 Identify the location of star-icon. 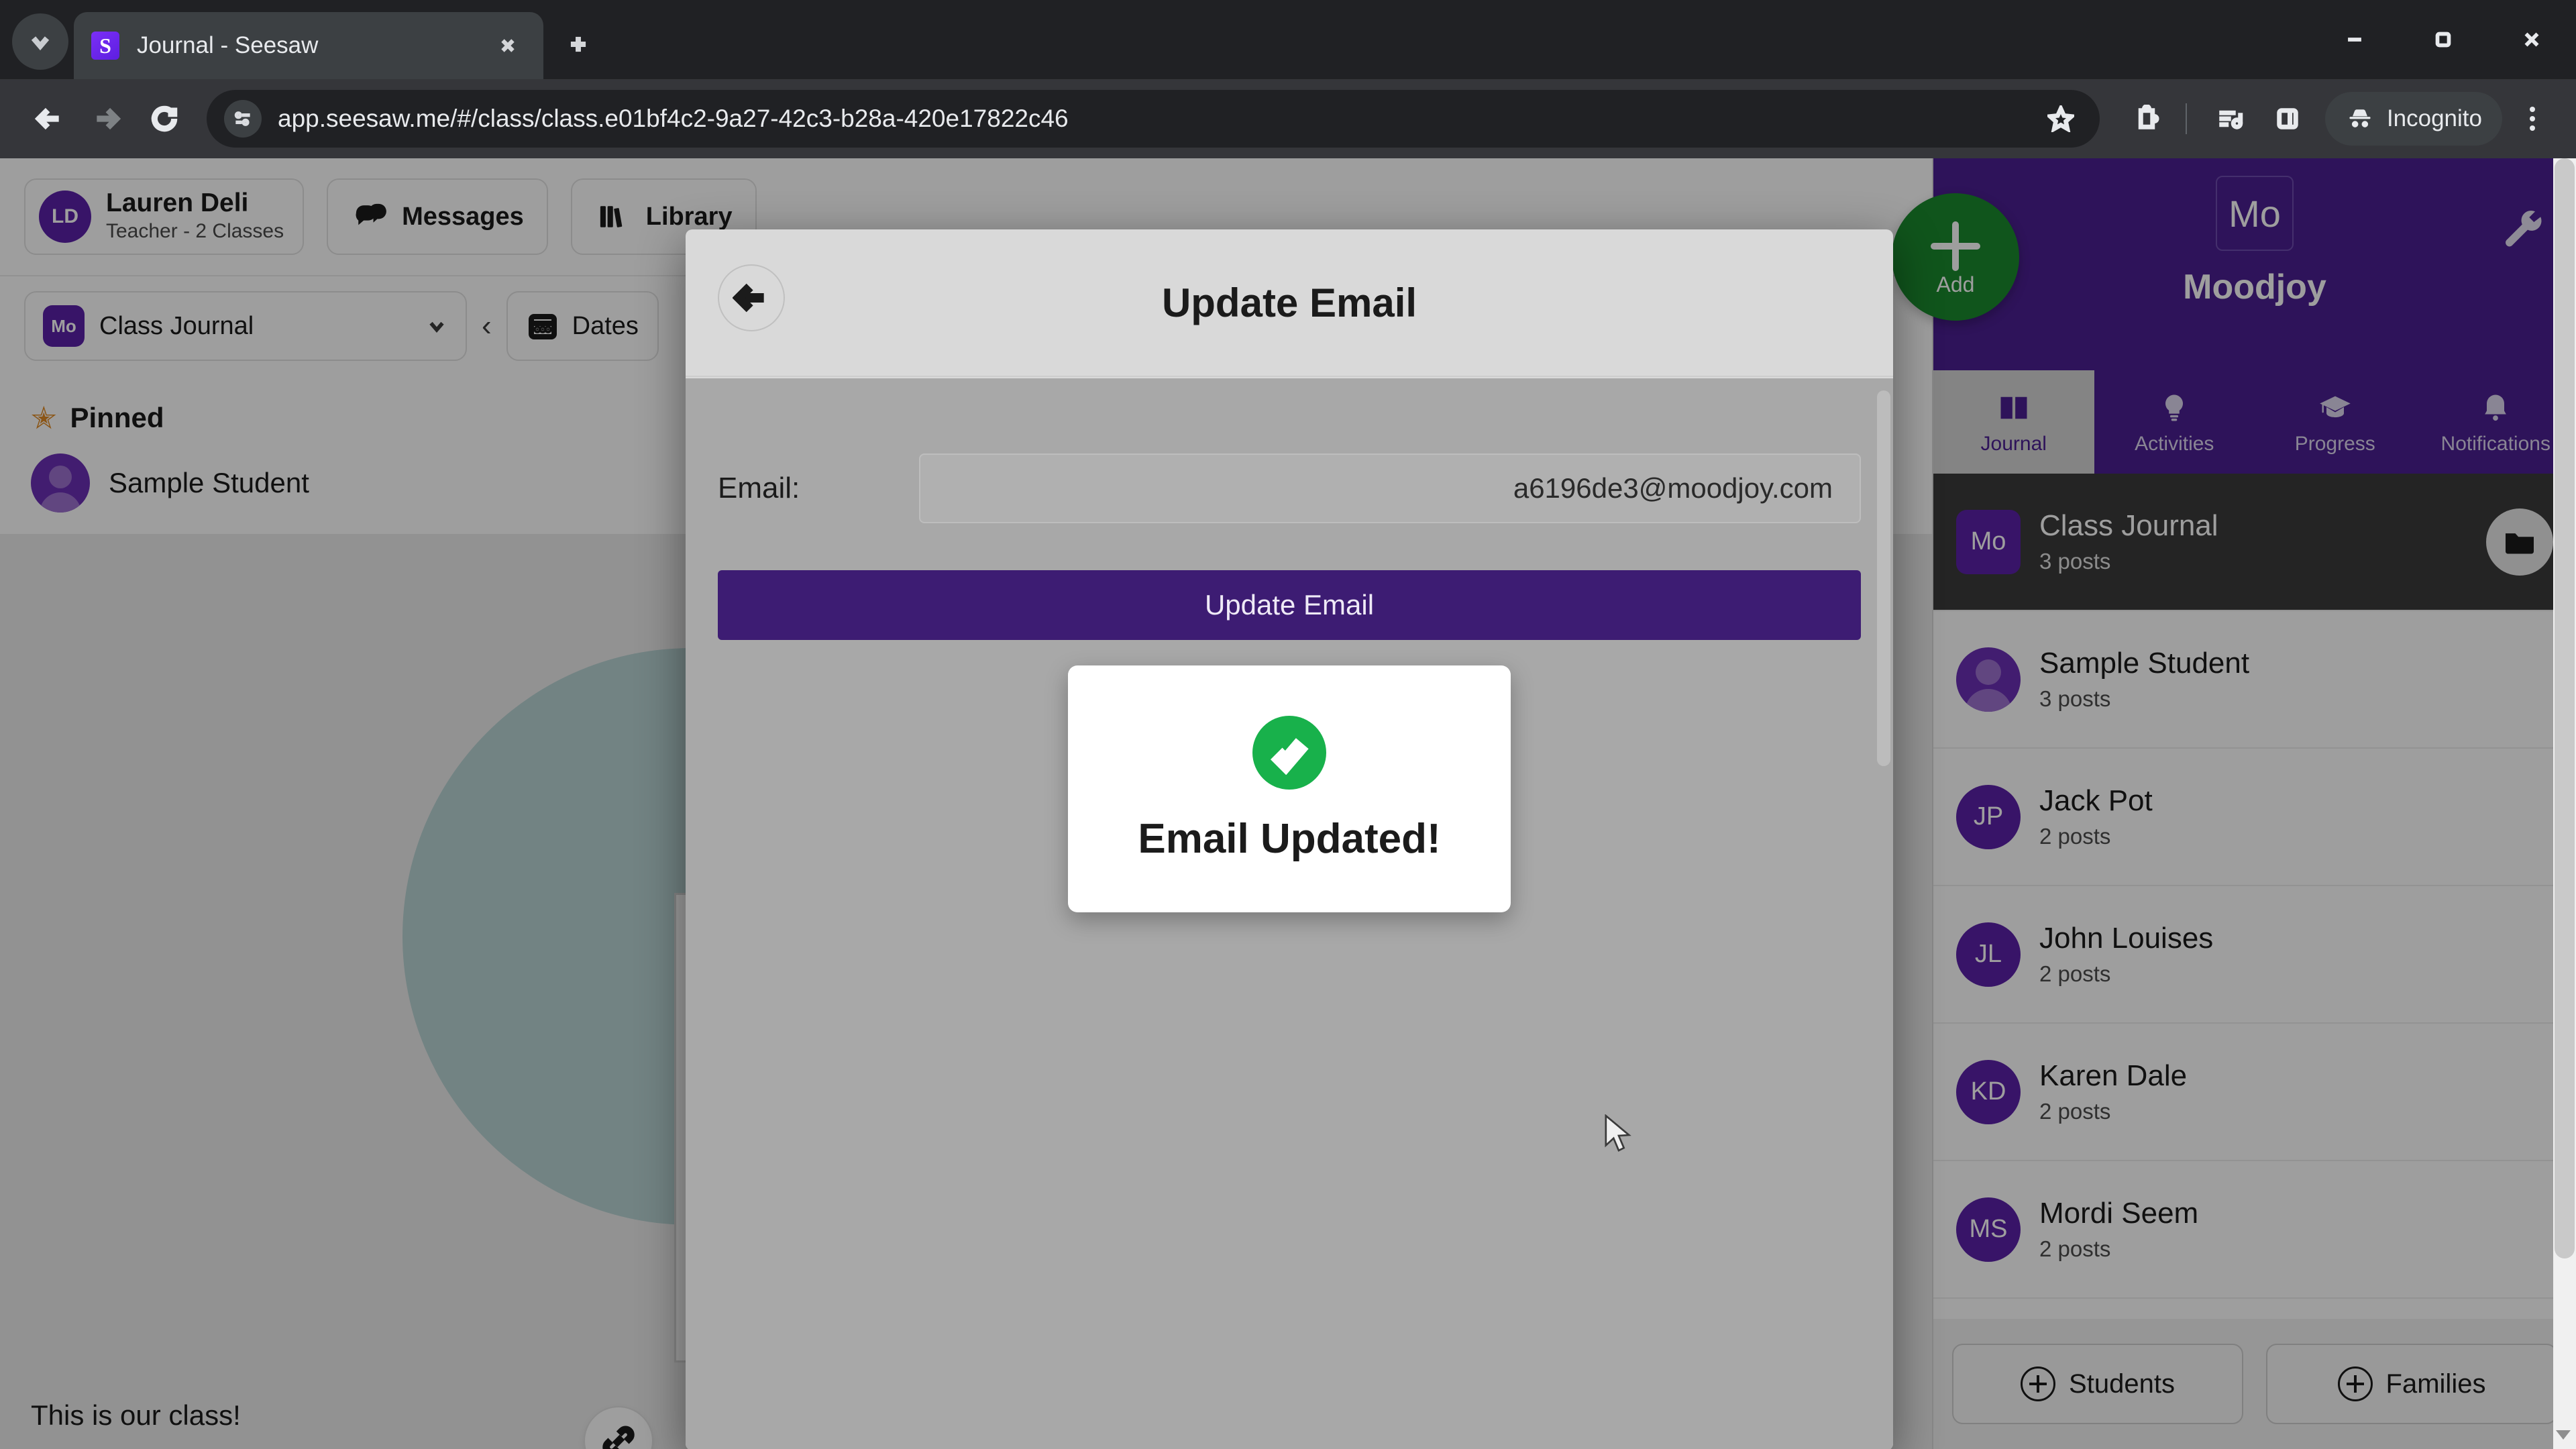
(2060, 118).